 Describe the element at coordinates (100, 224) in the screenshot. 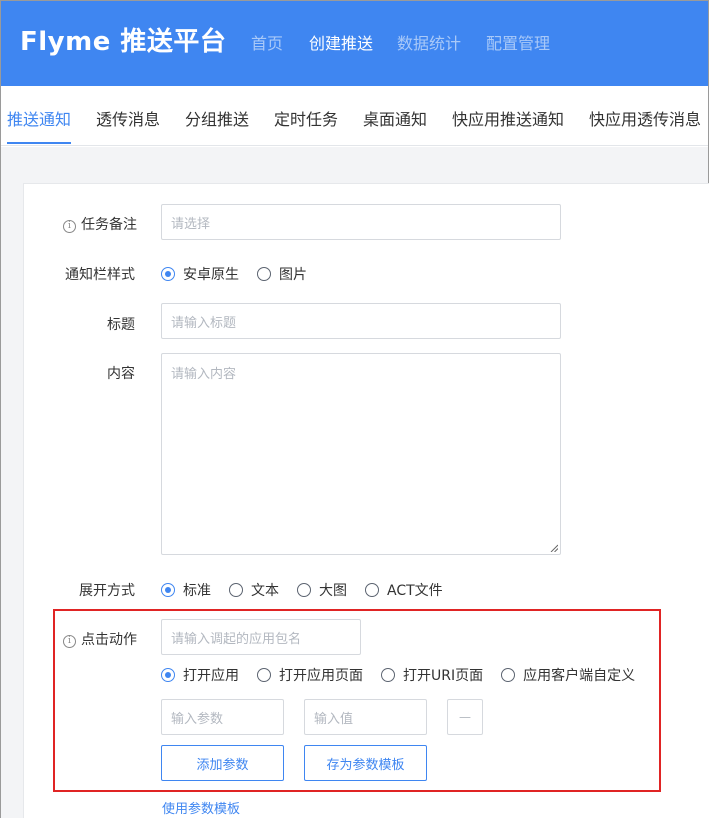

I see `task-note-label: i 任务备注` at that location.